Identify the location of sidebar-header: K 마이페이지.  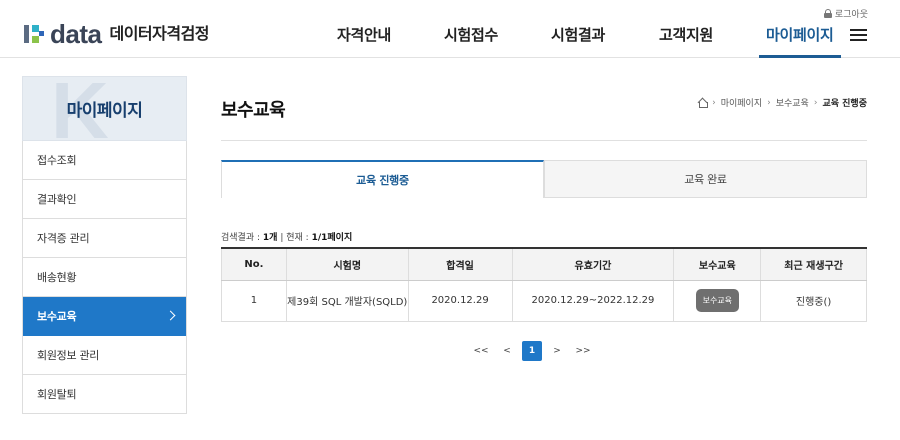
(104, 108).